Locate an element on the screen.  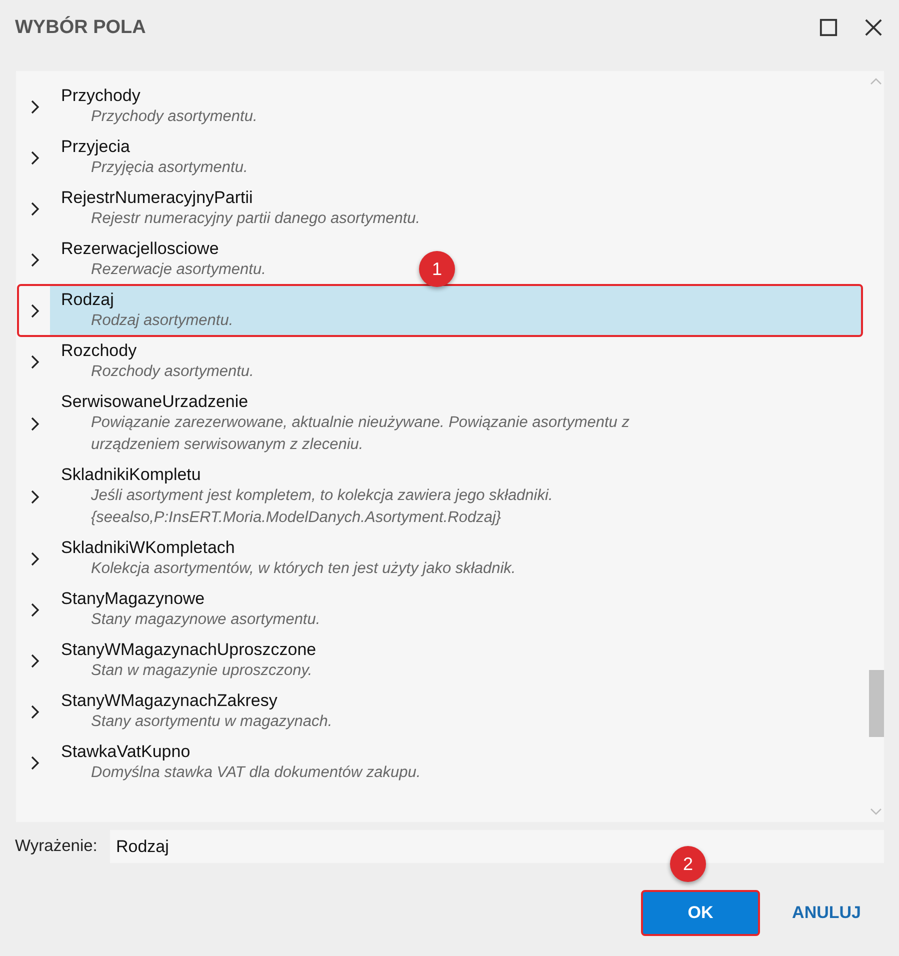
field-description: Stan w magazynie uproszczony. is located at coordinates (201, 670).